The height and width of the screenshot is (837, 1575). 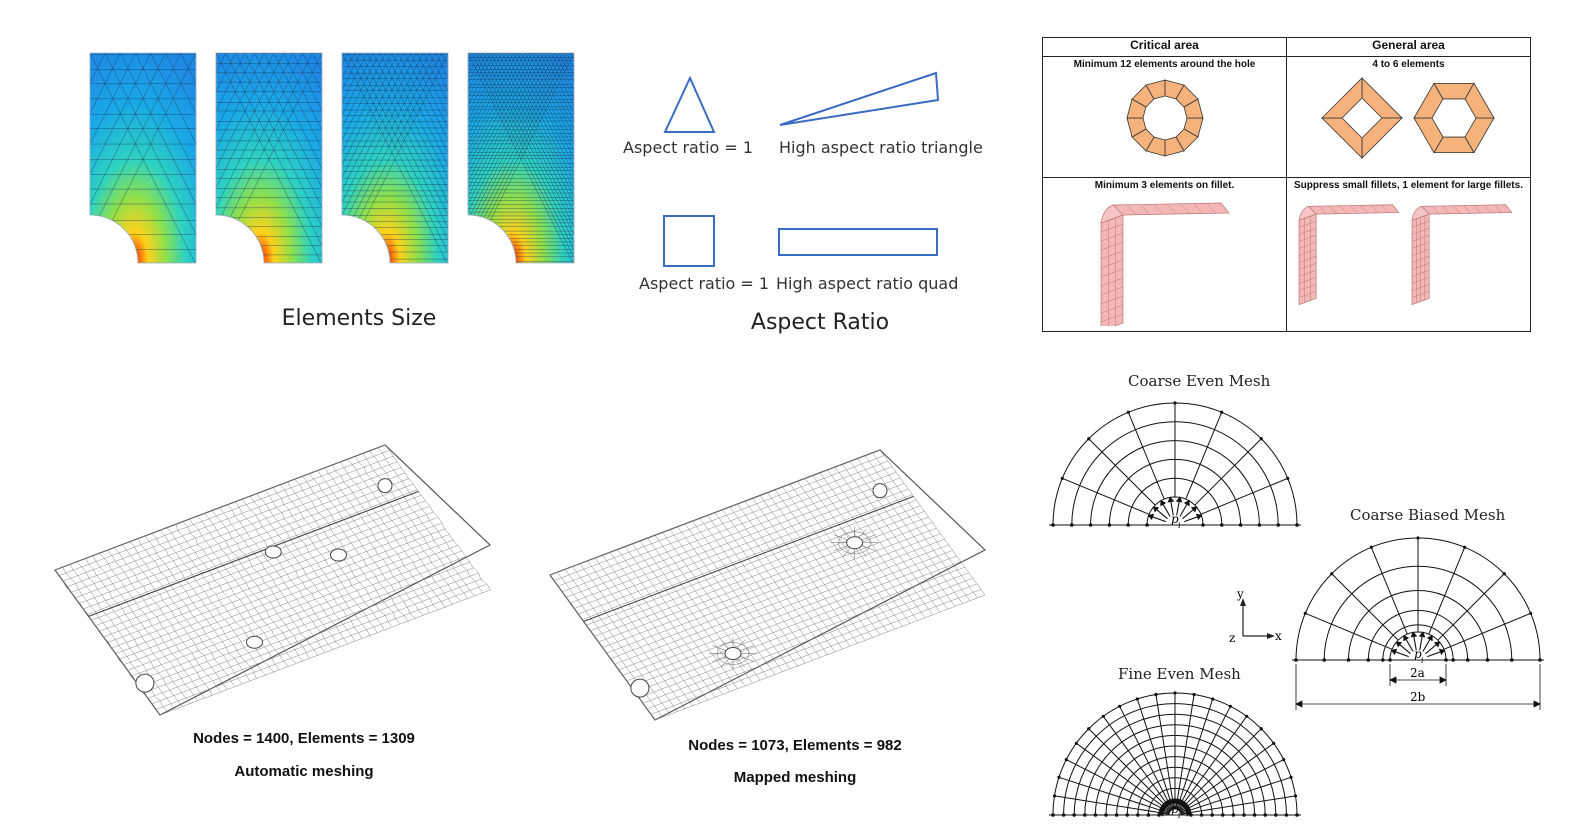 What do you see at coordinates (688, 147) in the screenshot?
I see `triangle-ideal-label: Aspect ratio = 1` at bounding box center [688, 147].